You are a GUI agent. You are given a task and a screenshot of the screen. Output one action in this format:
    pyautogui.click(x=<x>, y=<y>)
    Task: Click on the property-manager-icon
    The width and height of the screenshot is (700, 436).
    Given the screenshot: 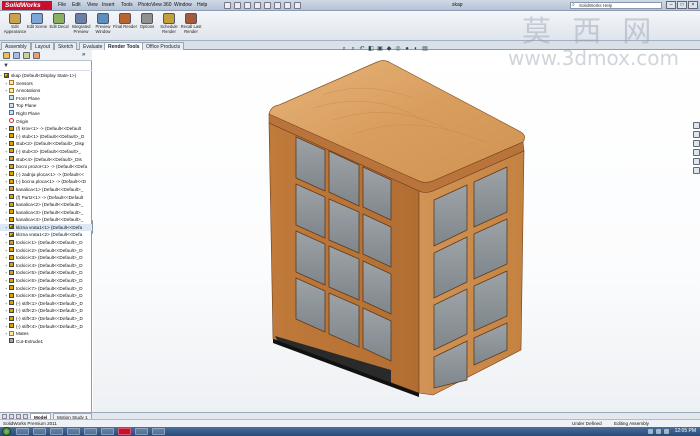 What is the action you would take?
    pyautogui.click(x=16, y=55)
    